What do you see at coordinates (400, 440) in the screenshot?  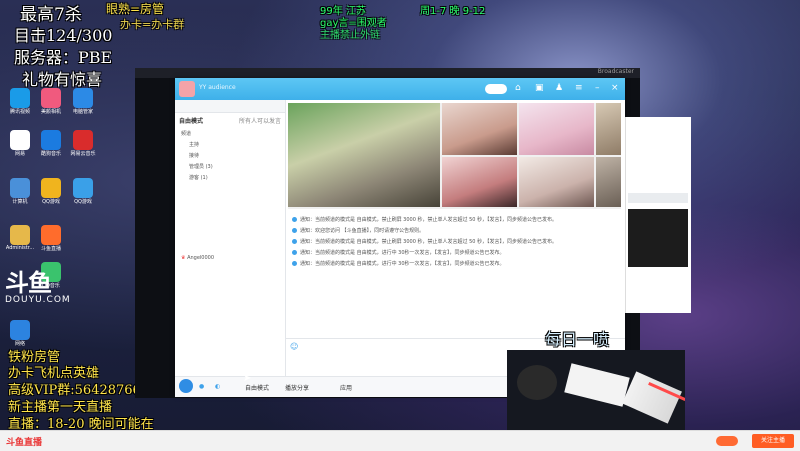 I see `stream-bottom-bar: 斗鱼直播 关注主播` at bounding box center [400, 440].